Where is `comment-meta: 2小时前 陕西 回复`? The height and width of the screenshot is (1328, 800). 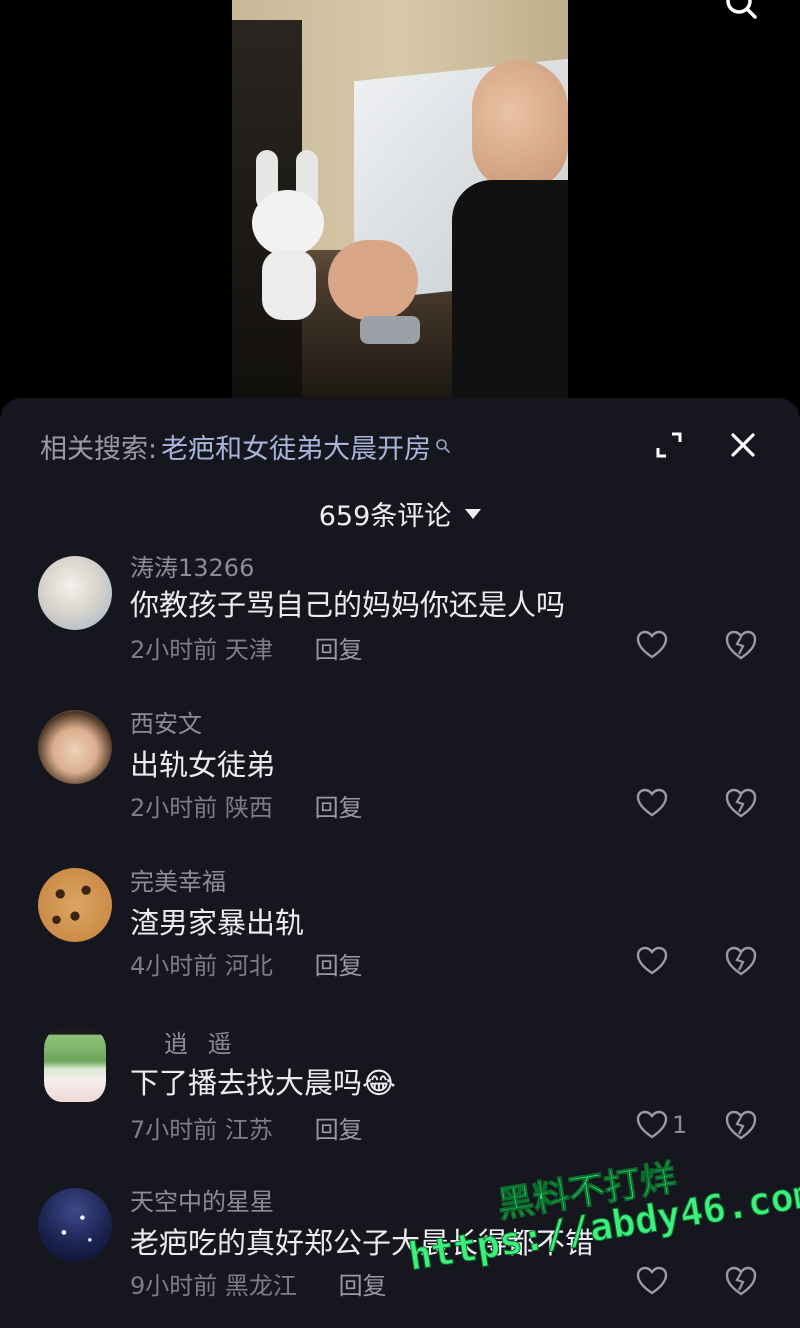
comment-meta: 2小时前 陕西 回复 is located at coordinates (246, 805).